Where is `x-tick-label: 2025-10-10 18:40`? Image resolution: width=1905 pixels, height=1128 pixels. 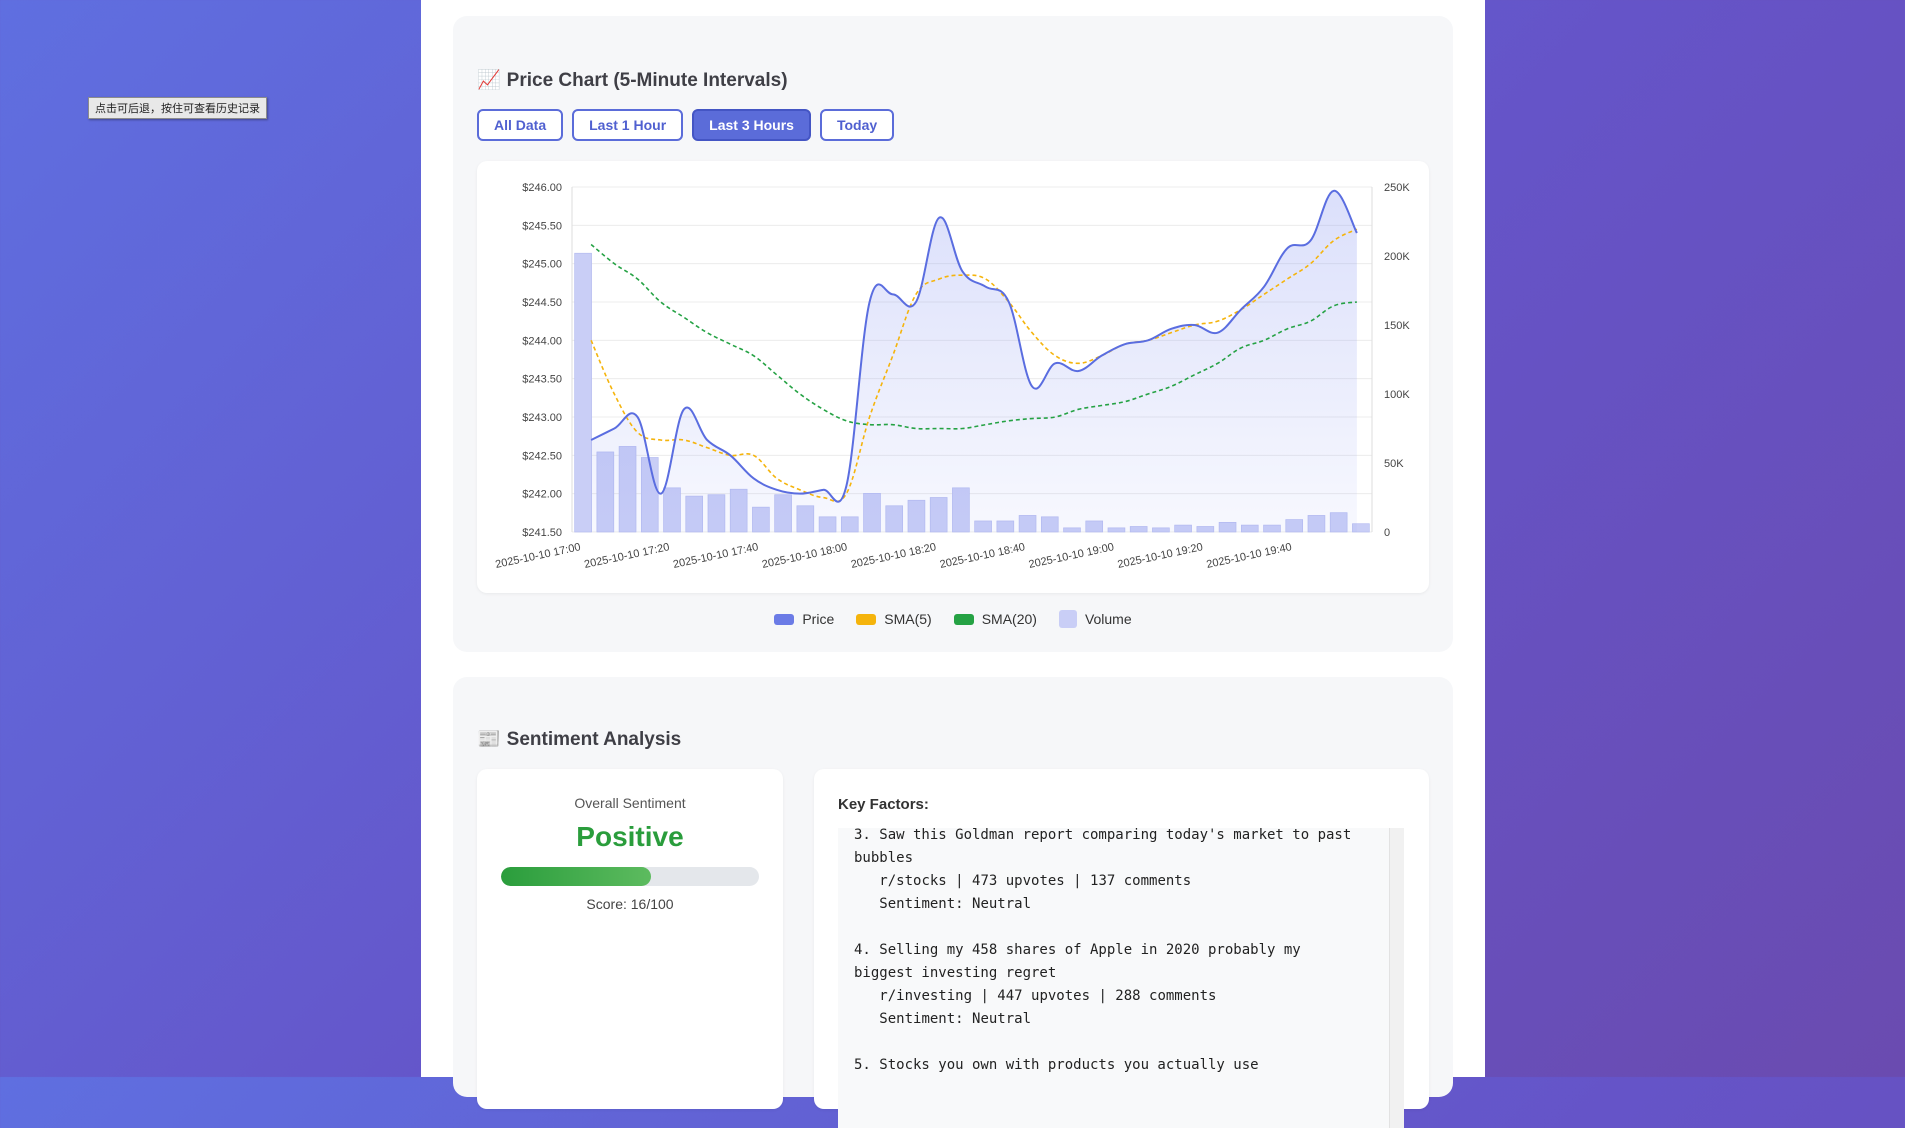 x-tick-label: 2025-10-10 18:40 is located at coordinates (982, 556).